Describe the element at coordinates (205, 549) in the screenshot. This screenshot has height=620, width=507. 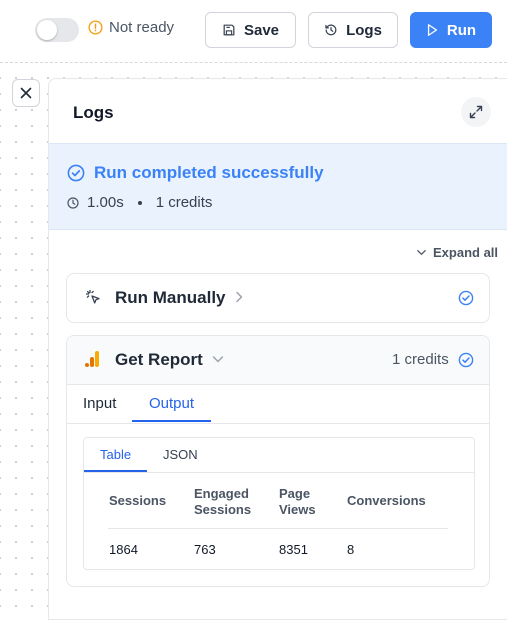
I see `table-cell: 763` at that location.